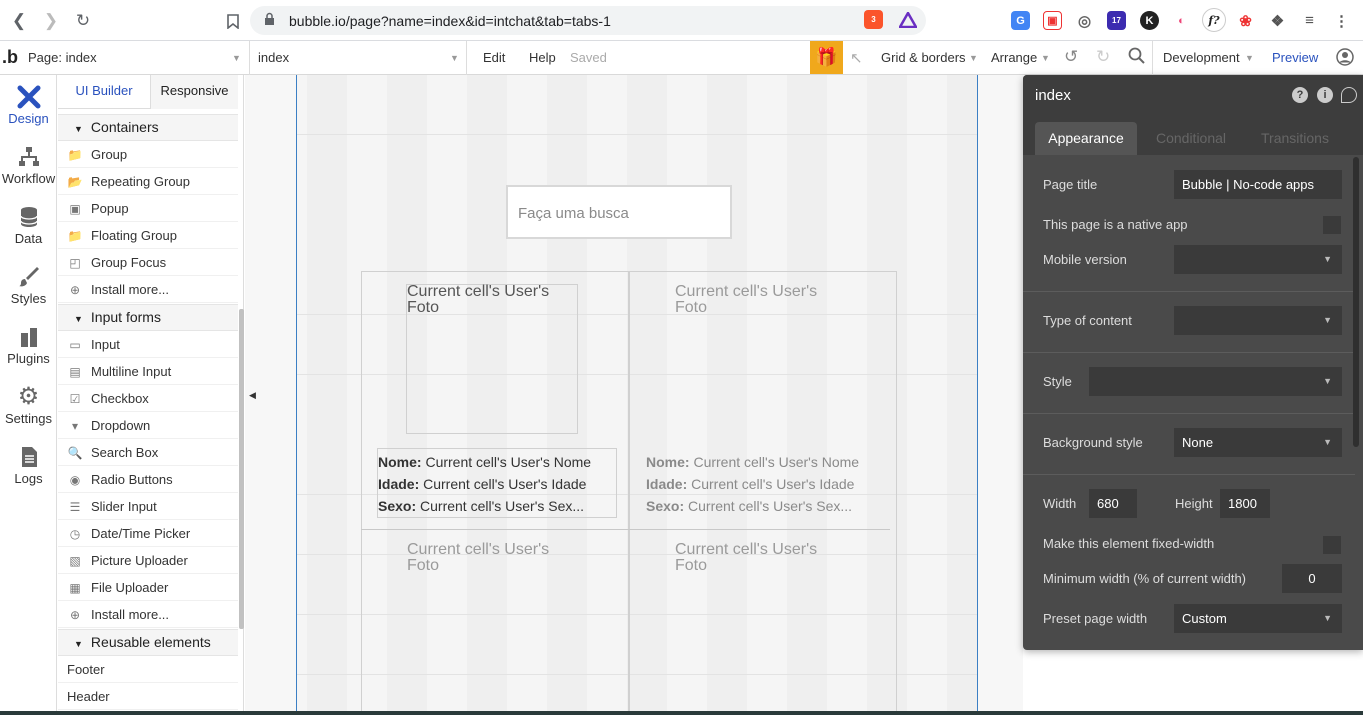 The width and height of the screenshot is (1363, 715). I want to click on comment-icon, so click(1349, 95).